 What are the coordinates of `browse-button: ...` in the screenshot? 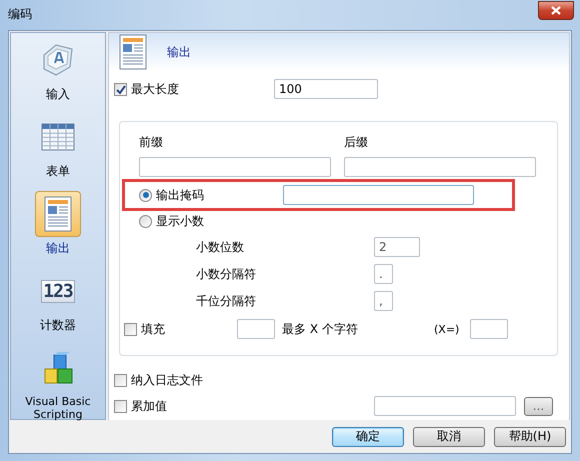 It's located at (538, 406).